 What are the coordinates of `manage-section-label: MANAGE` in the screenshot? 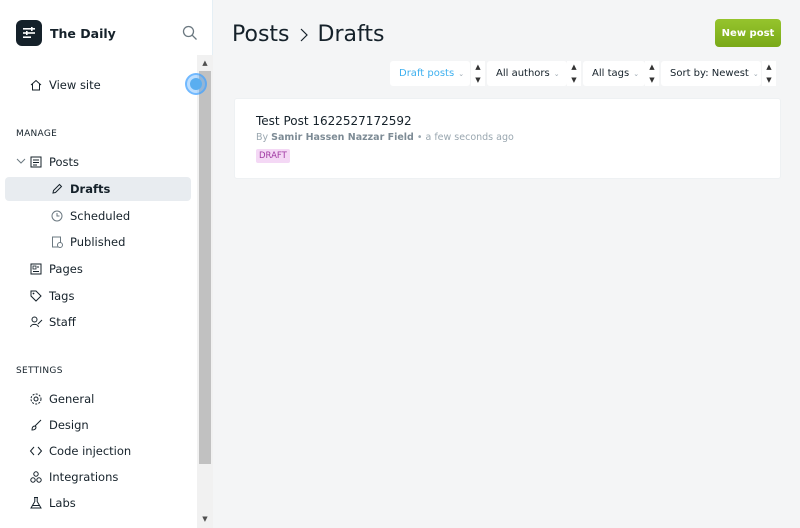 It's located at (37, 134).